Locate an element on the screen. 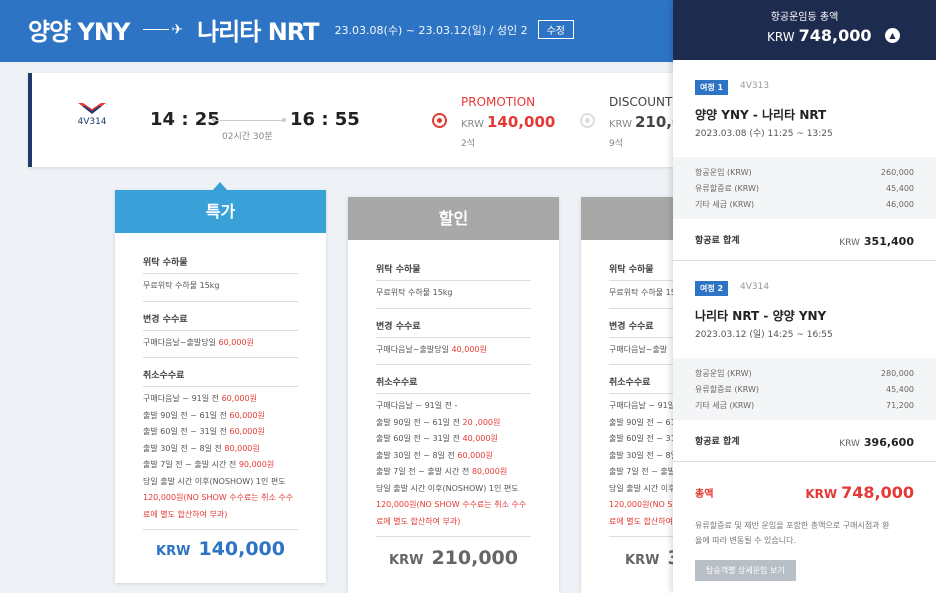 The width and height of the screenshot is (936, 593). leg-flight-number: 4V313 is located at coordinates (755, 86).